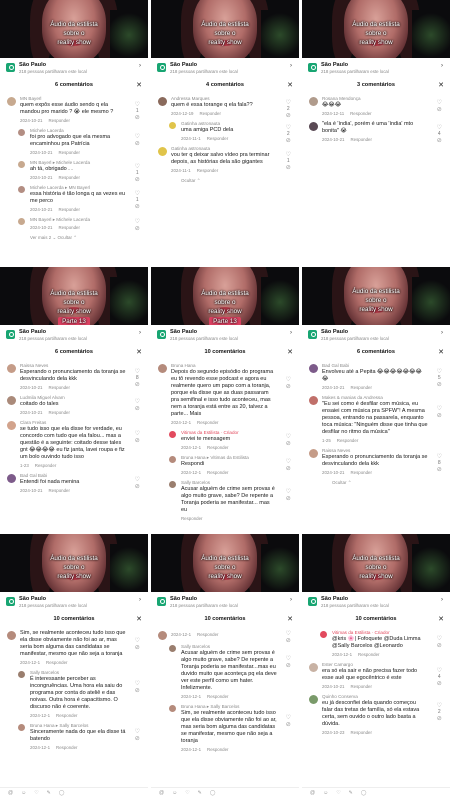  Describe the element at coordinates (23, 793) in the screenshot. I see `input-toolbar-icon: ☺` at that location.